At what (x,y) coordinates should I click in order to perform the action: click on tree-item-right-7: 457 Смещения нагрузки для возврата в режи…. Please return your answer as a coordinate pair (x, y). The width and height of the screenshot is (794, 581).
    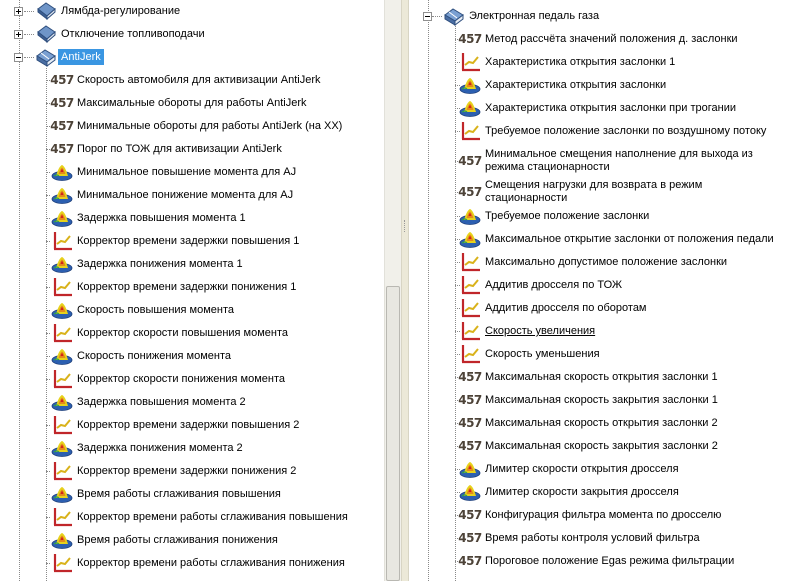
    Looking at the image, I should click on (581, 192).